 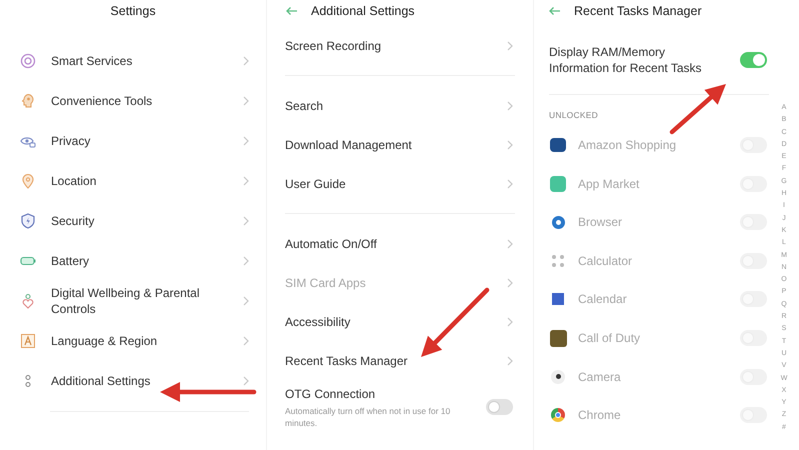 I want to click on screen-title: Settings, so click(x=133, y=11).